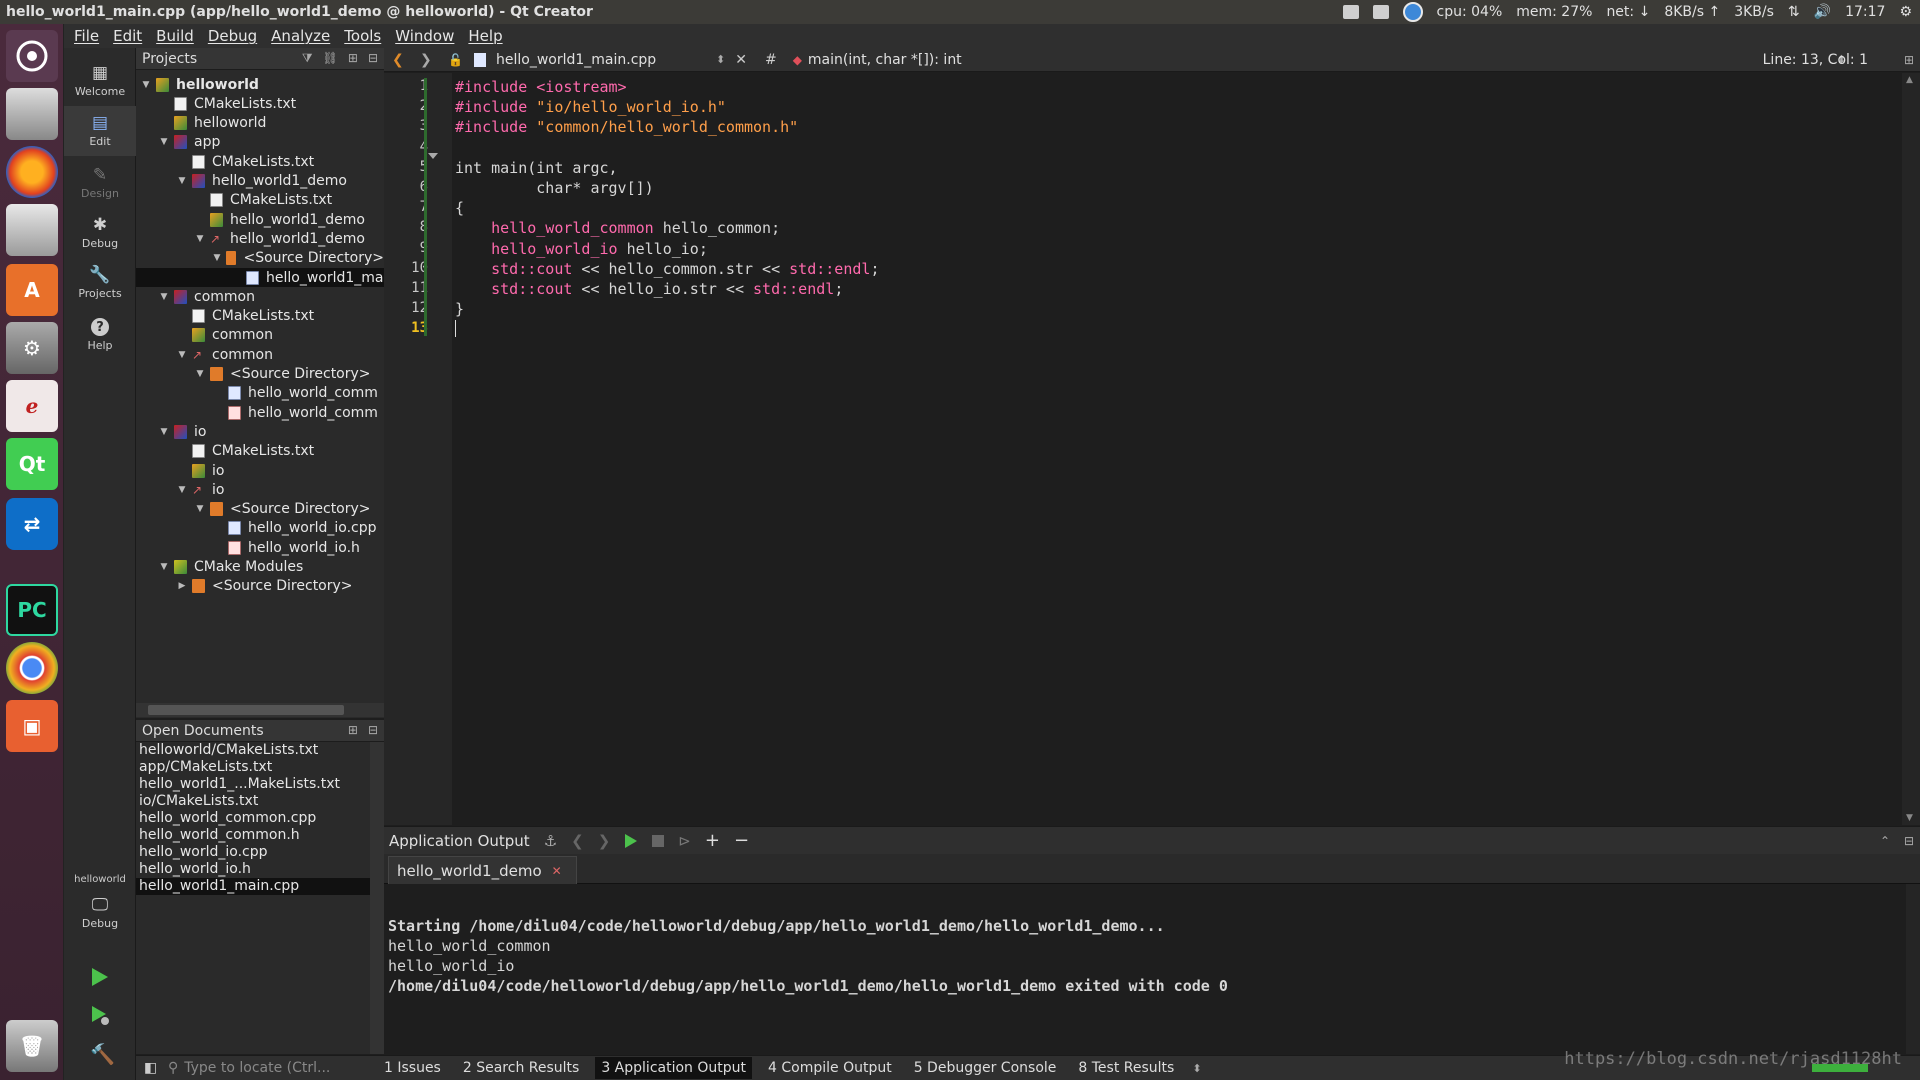 The width and height of the screenshot is (1920, 1080). What do you see at coordinates (1911, 449) in the screenshot?
I see `editor-scrollbar: ▲ ▼` at bounding box center [1911, 449].